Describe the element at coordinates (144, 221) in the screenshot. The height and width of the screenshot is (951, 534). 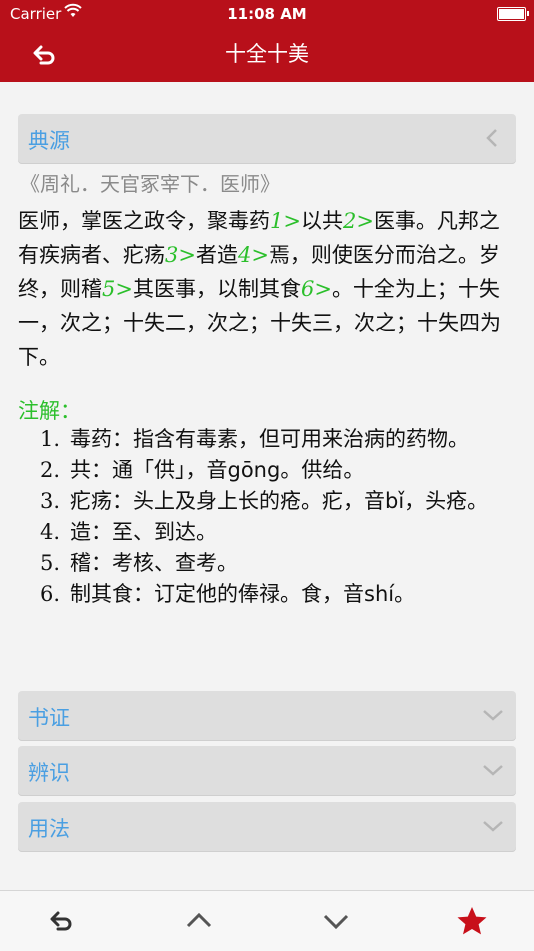
I see `text-segment: 医师，掌医之政令，聚毒药` at that location.